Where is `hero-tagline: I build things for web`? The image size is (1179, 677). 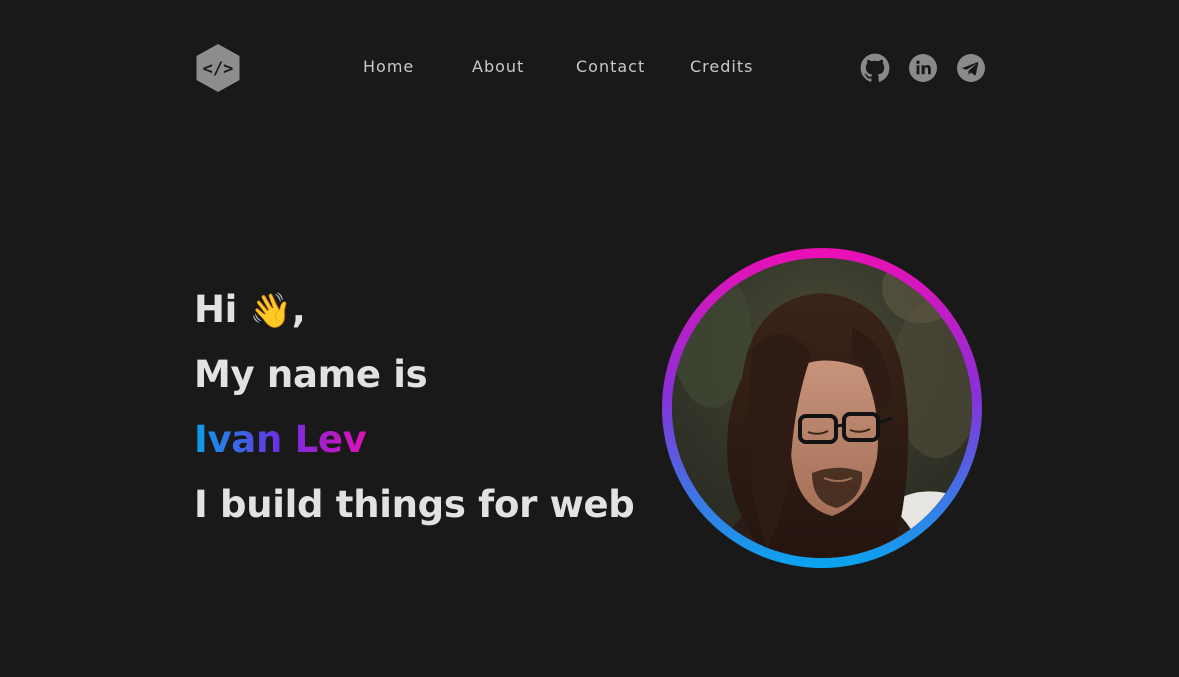
hero-tagline: I build things for web is located at coordinates (414, 504).